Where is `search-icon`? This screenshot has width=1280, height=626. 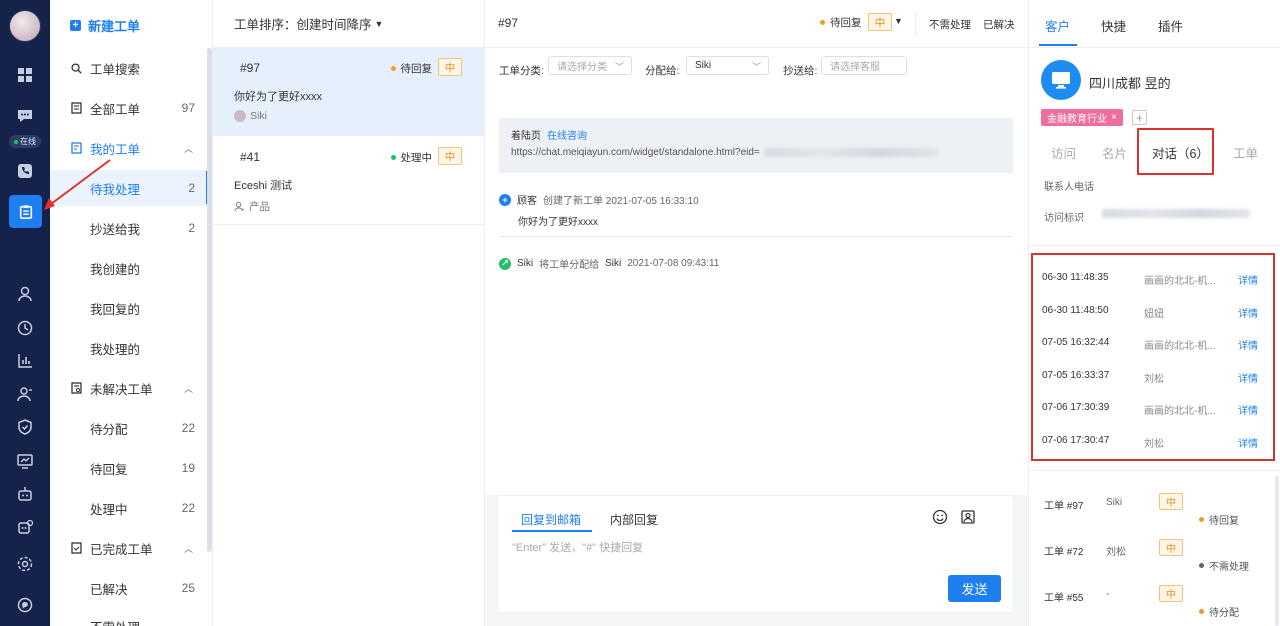 search-icon is located at coordinates (76, 68).